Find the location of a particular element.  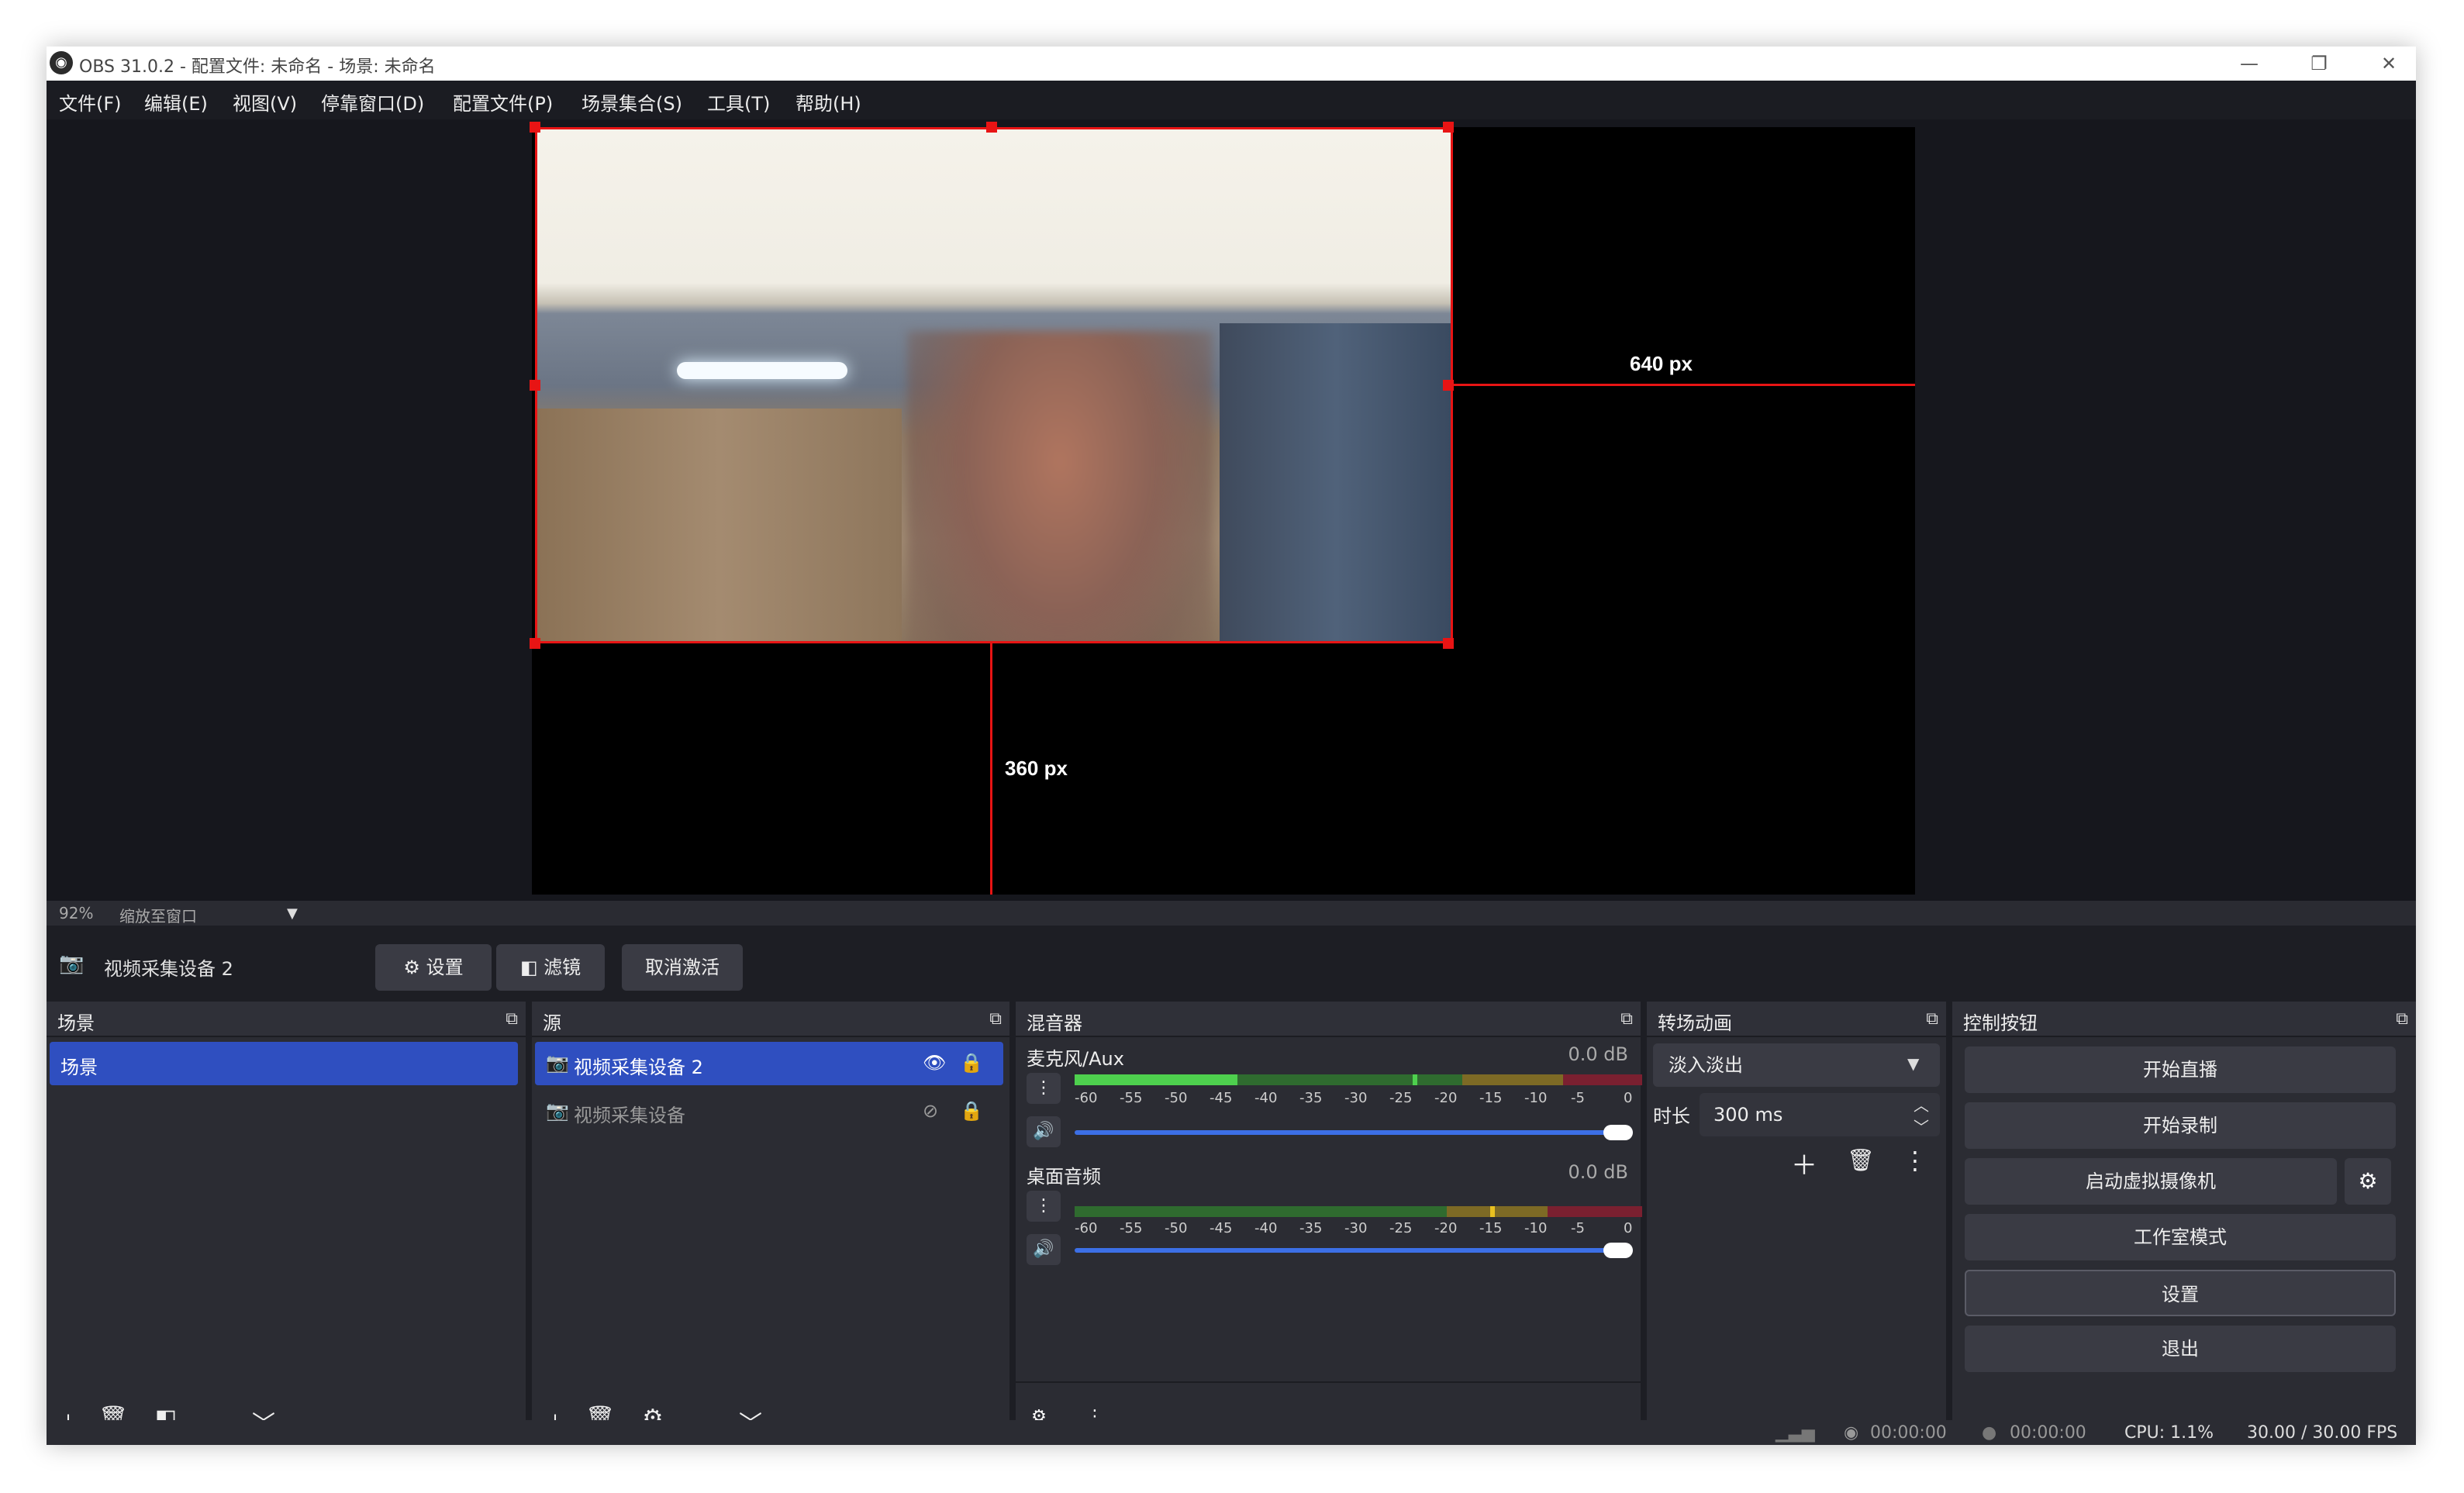

zoom-mode-select: 缩放至窗口 is located at coordinates (158, 915).